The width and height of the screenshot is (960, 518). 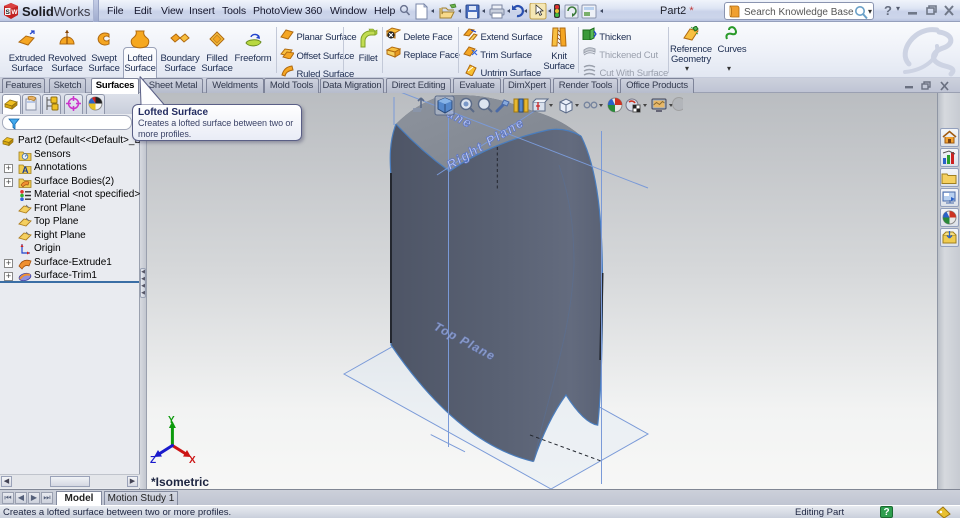 What do you see at coordinates (8, 12) in the screenshot?
I see `svg-text: S` at bounding box center [8, 12].